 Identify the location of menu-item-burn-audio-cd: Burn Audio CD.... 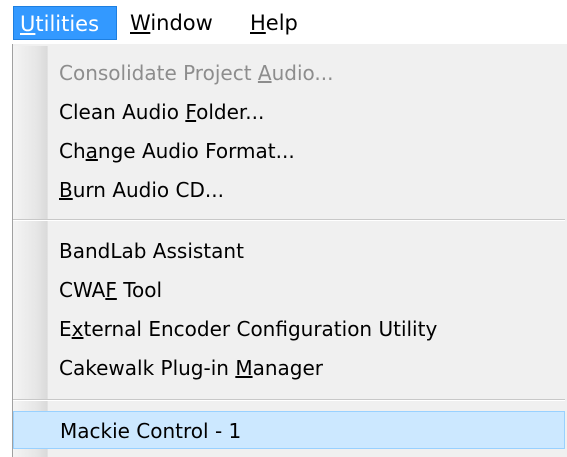
(289, 190).